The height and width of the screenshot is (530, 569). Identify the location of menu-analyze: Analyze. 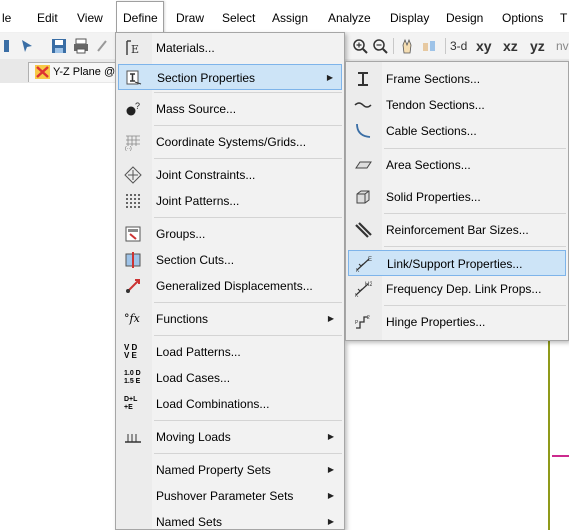
(349, 18).